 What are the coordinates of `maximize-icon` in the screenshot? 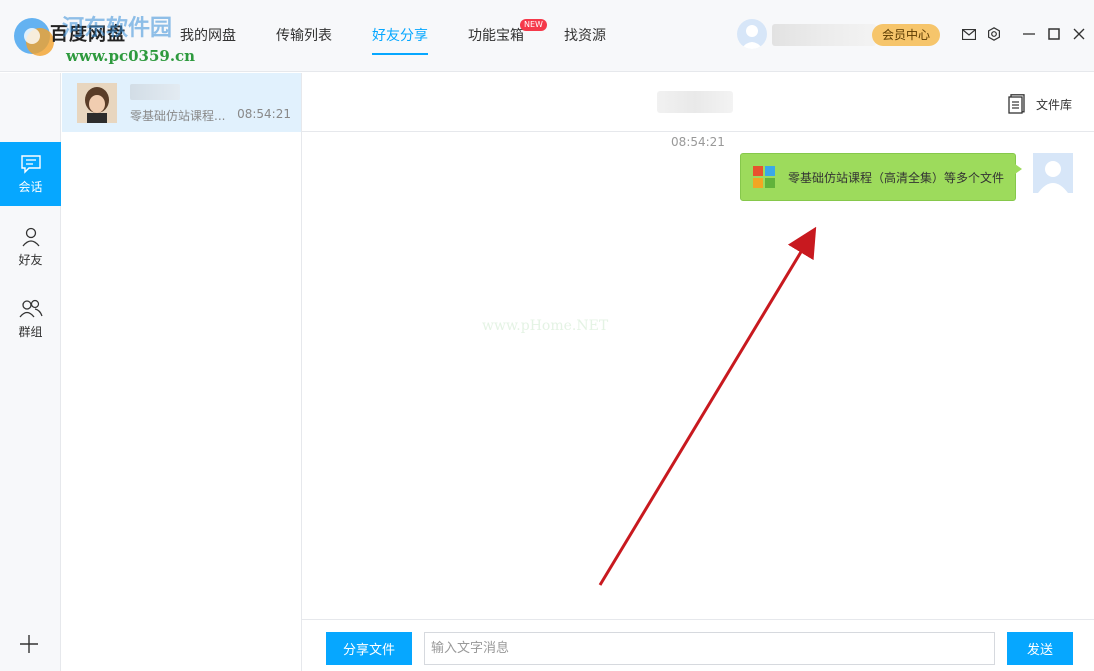 It's located at (1054, 34).